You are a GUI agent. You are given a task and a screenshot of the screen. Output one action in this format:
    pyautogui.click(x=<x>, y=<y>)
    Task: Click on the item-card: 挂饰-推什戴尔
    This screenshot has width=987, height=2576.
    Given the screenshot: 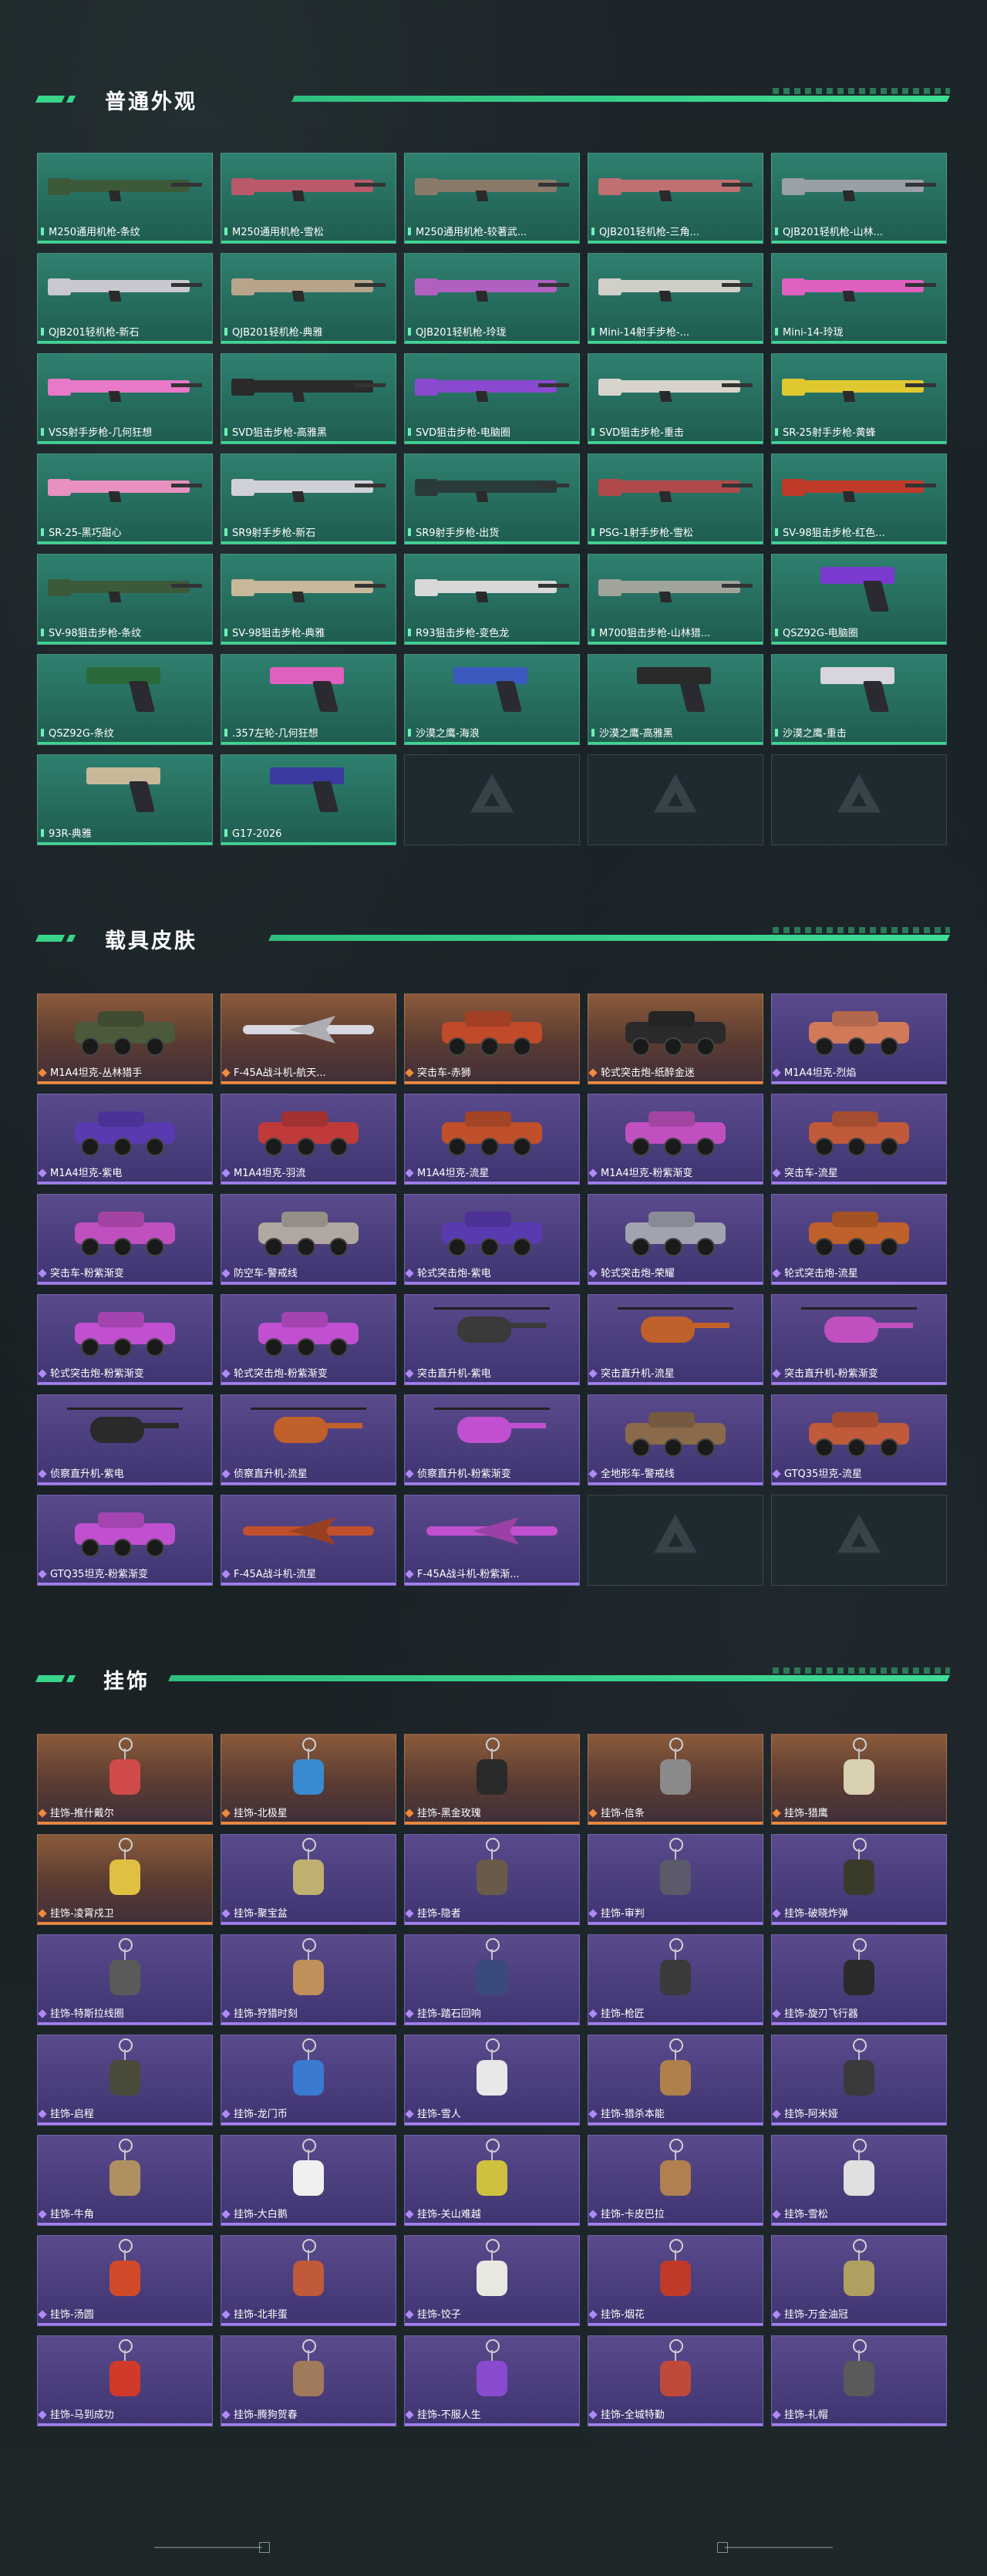 What is the action you would take?
    pyautogui.click(x=125, y=1779)
    